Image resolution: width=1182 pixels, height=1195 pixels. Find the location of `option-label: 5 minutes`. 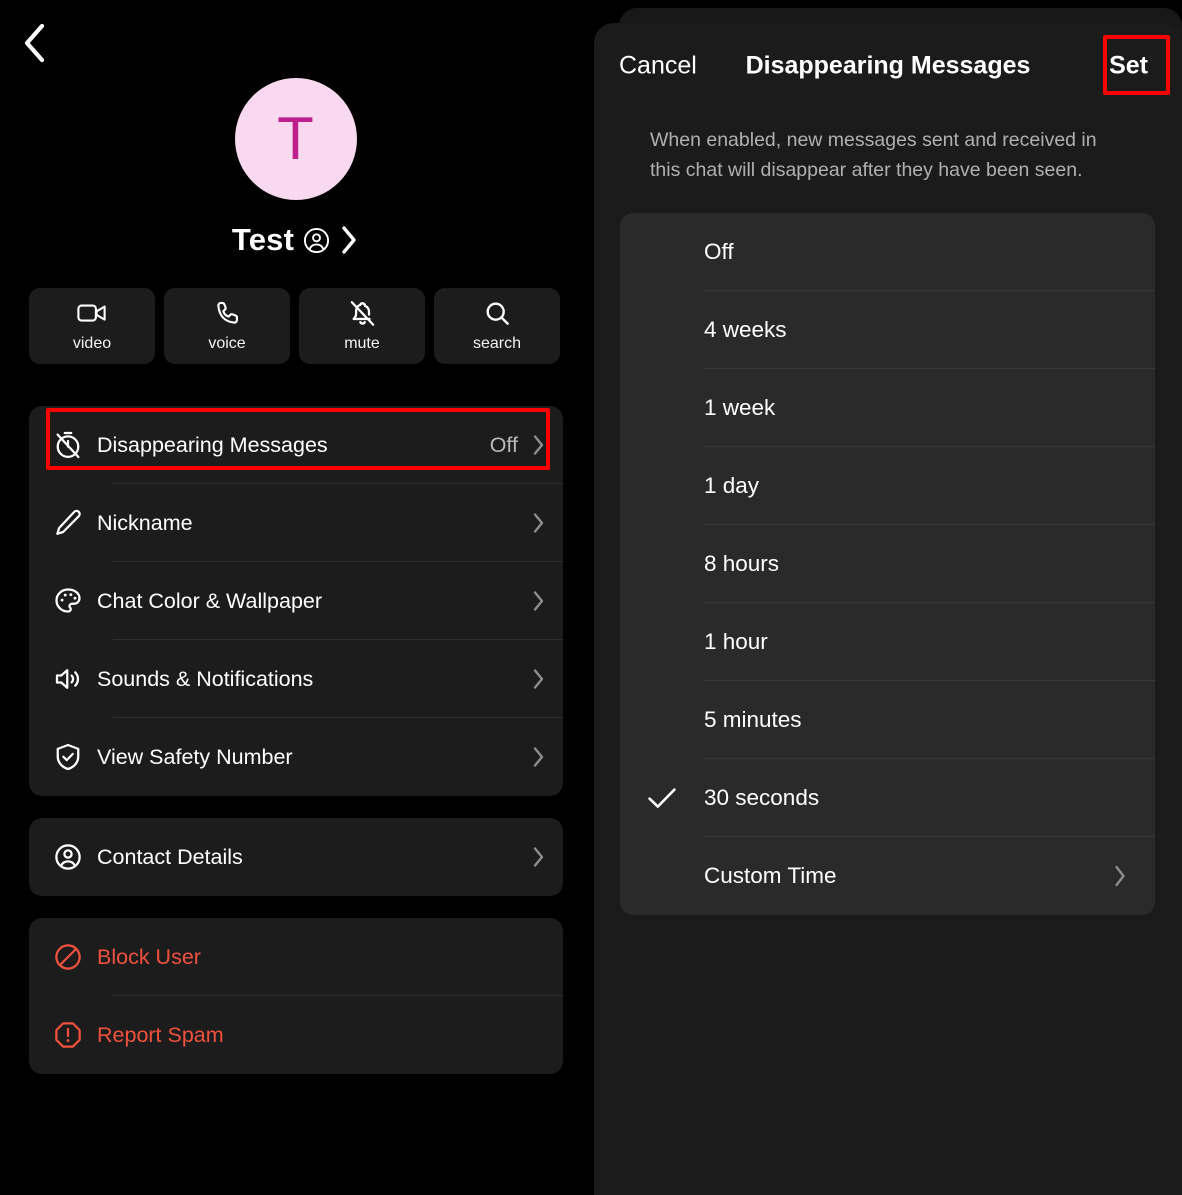

option-label: 5 minutes is located at coordinates (753, 719).